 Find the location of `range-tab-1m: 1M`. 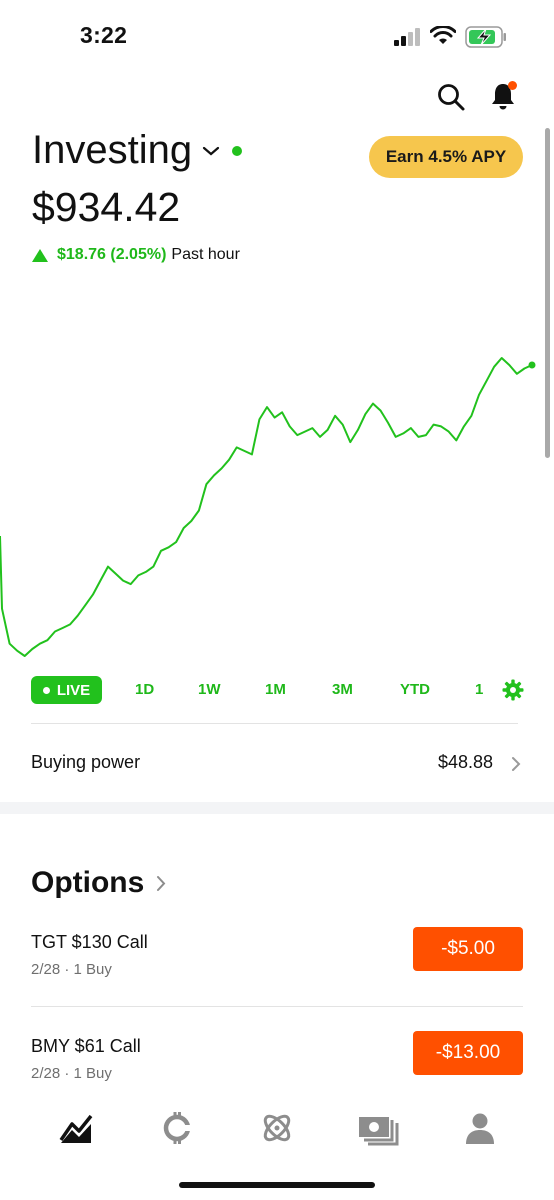

range-tab-1m: 1M is located at coordinates (275, 689).